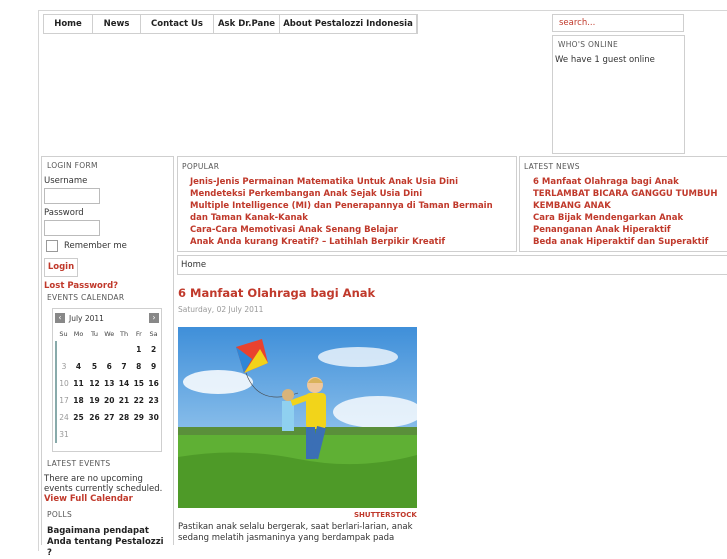  I want to click on prev-month-icon: ‹, so click(60, 318).